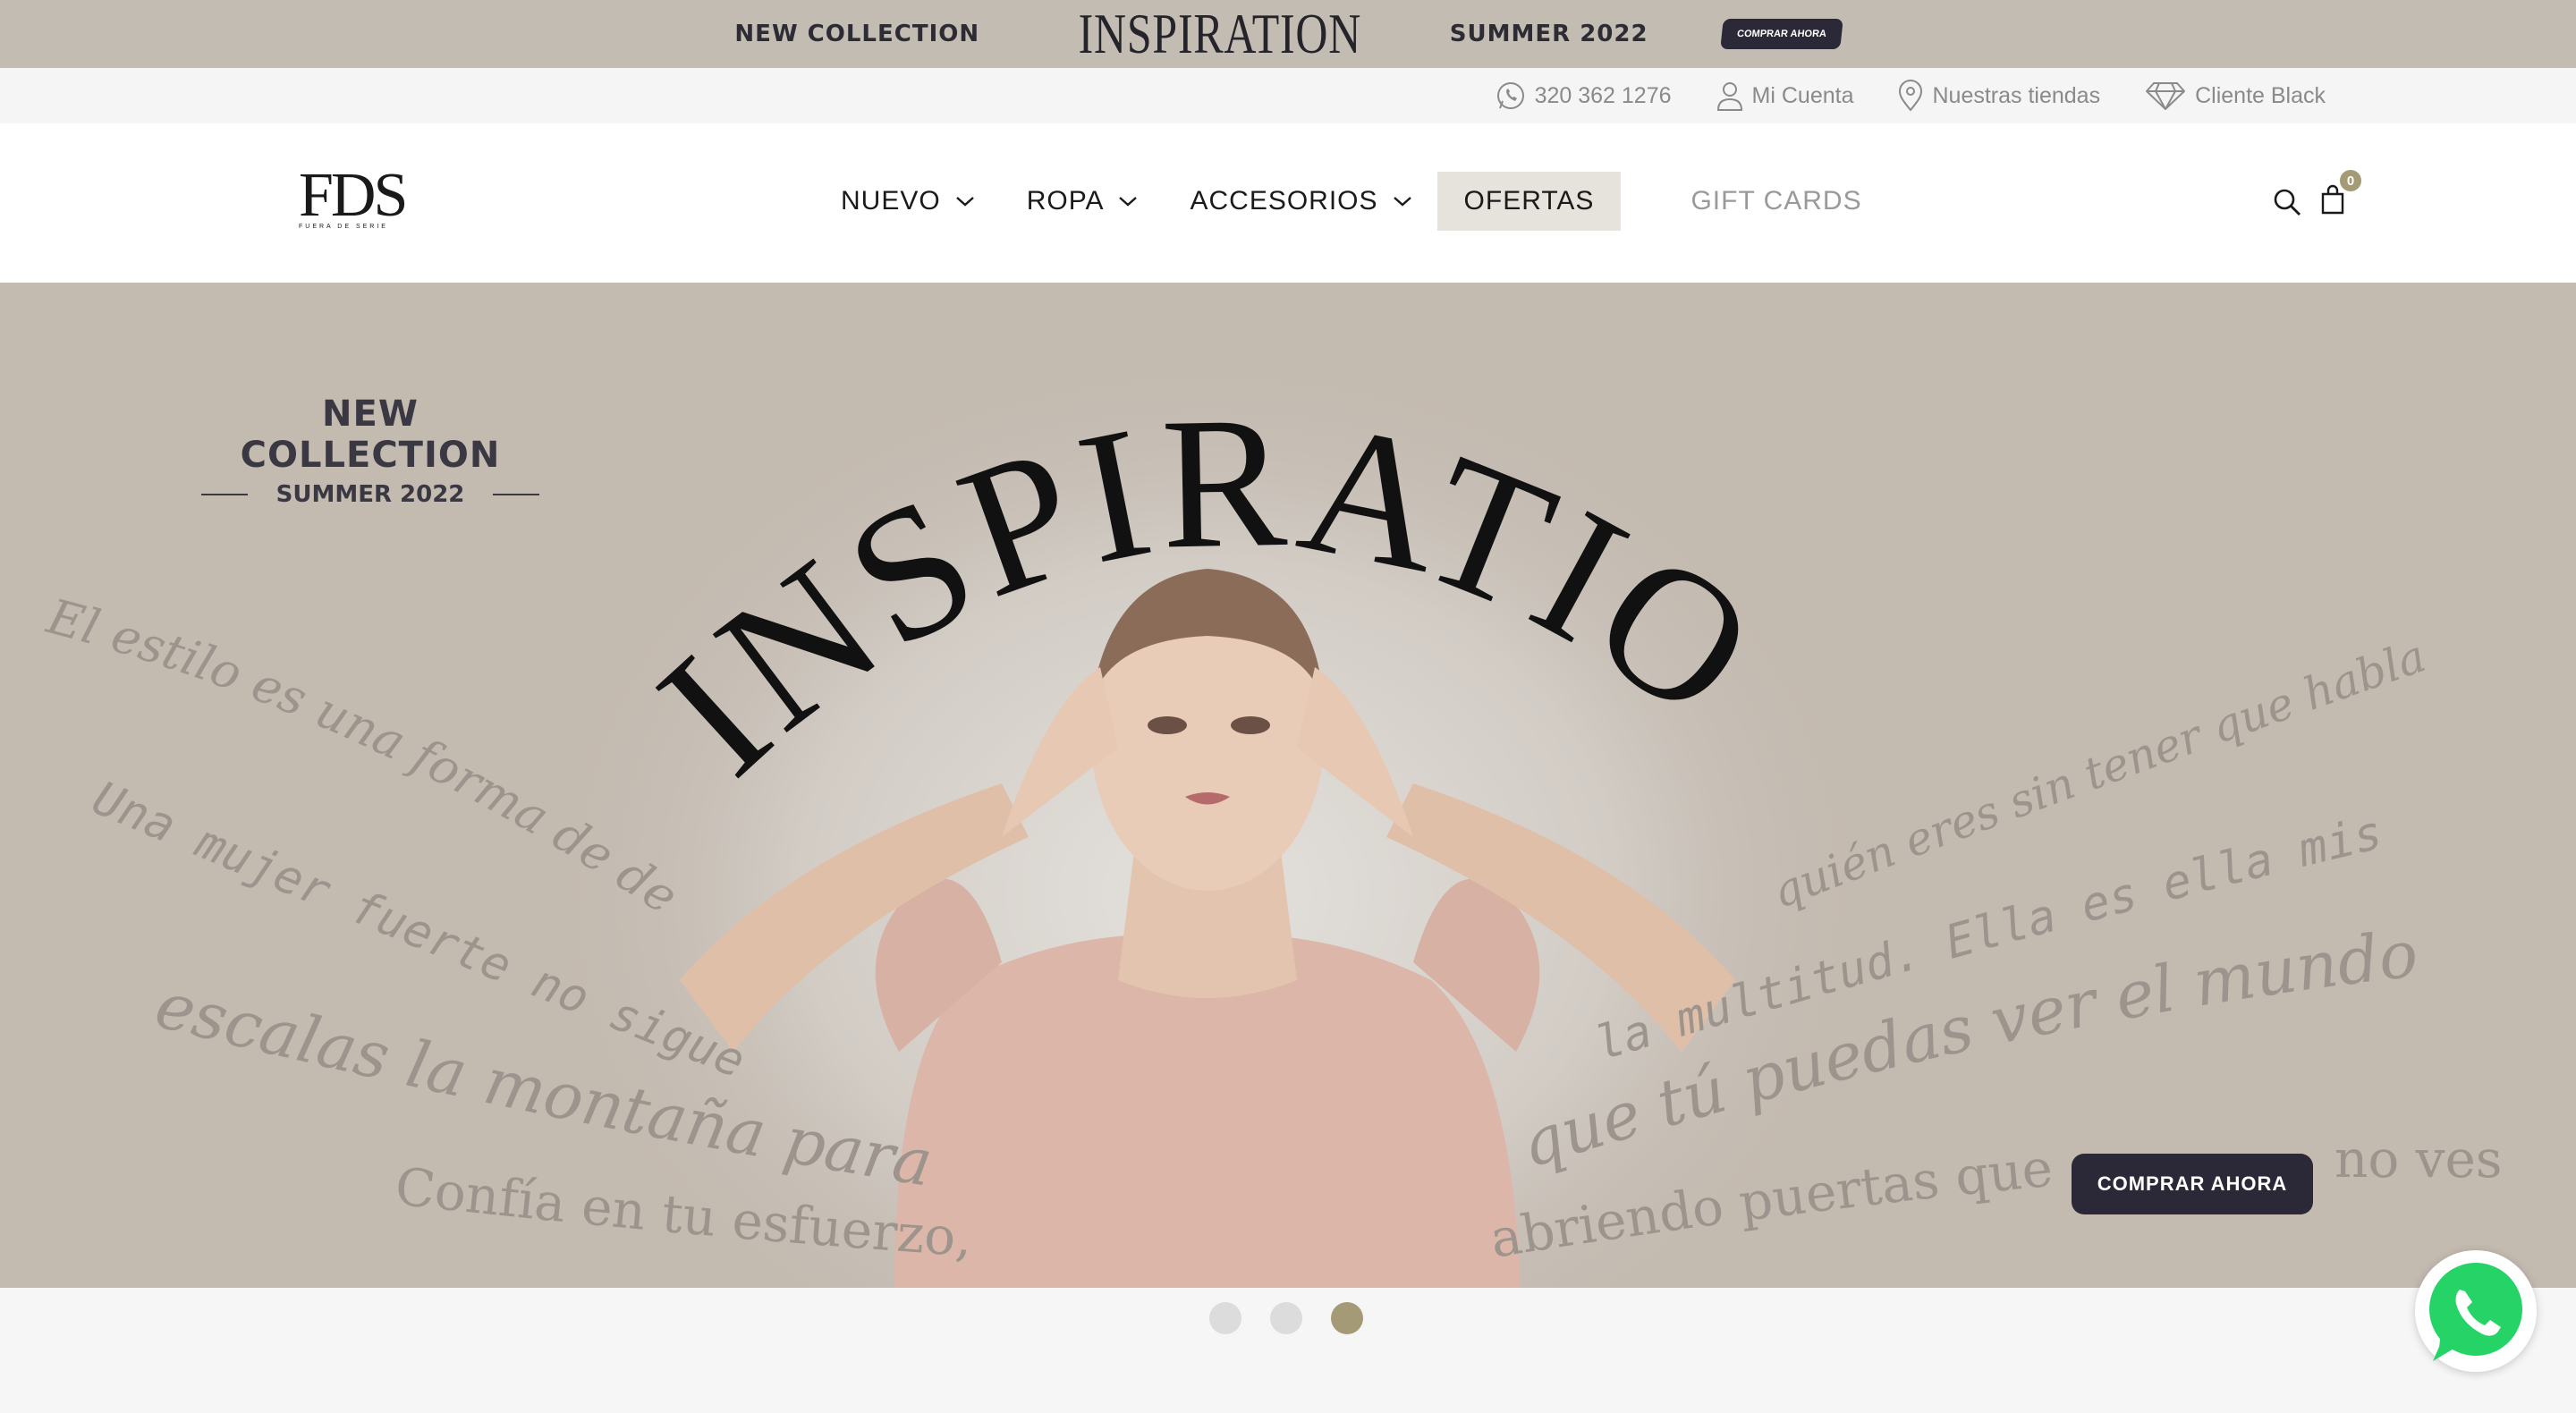 The image size is (2576, 1413). I want to click on whatsapp-chat-button, so click(2476, 1311).